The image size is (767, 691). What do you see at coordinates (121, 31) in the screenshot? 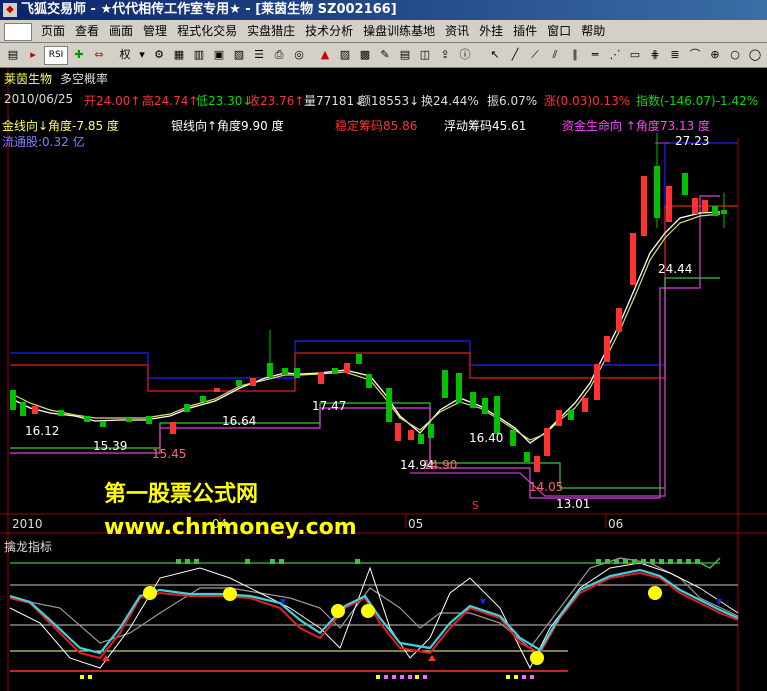
I see `menu-canvas: 画面` at bounding box center [121, 31].